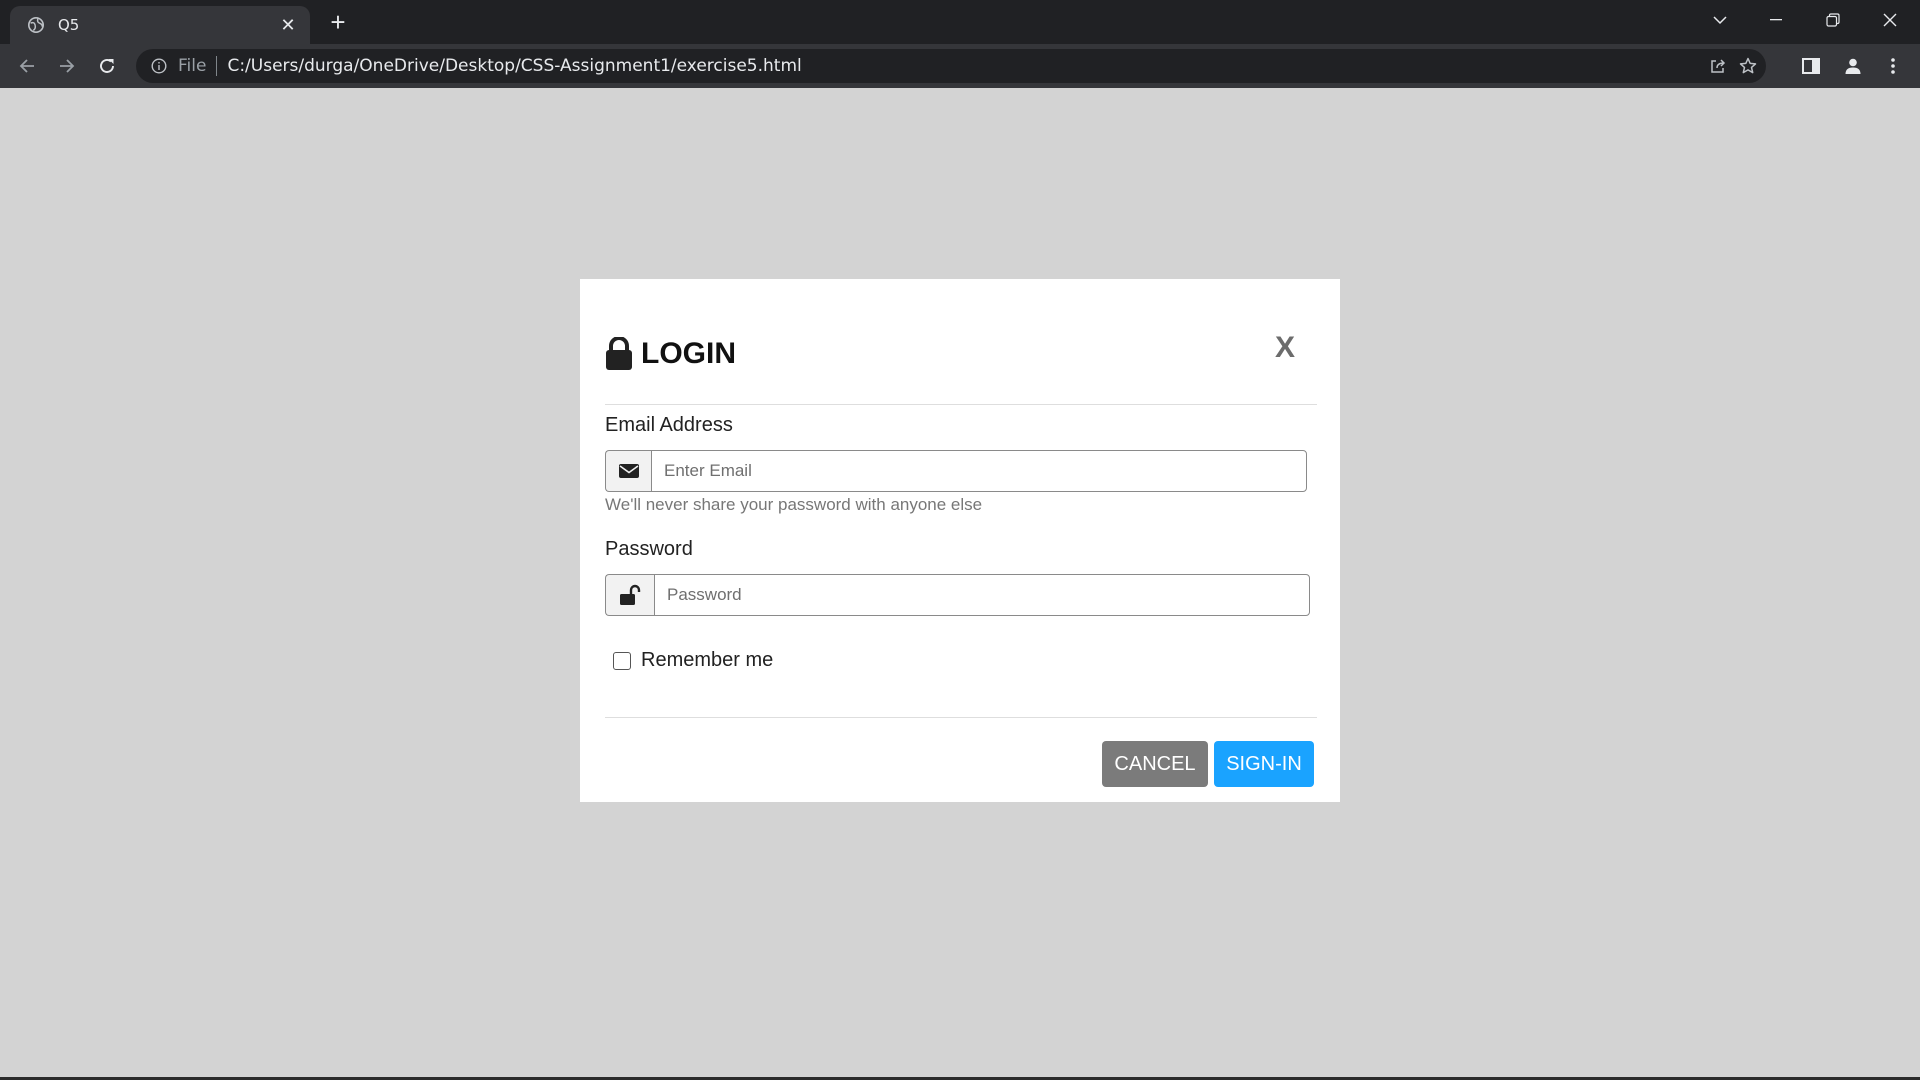  I want to click on restore-icon, so click(1833, 20).